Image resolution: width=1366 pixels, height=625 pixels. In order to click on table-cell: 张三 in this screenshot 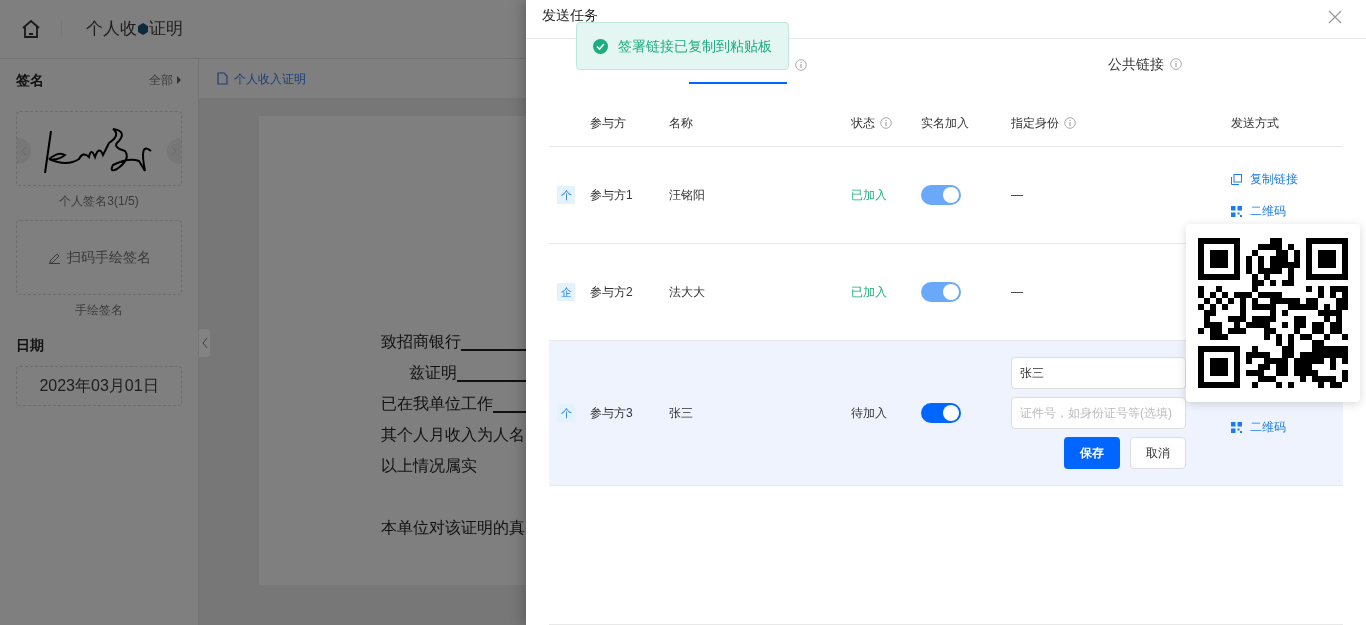, I will do `click(681, 413)`.